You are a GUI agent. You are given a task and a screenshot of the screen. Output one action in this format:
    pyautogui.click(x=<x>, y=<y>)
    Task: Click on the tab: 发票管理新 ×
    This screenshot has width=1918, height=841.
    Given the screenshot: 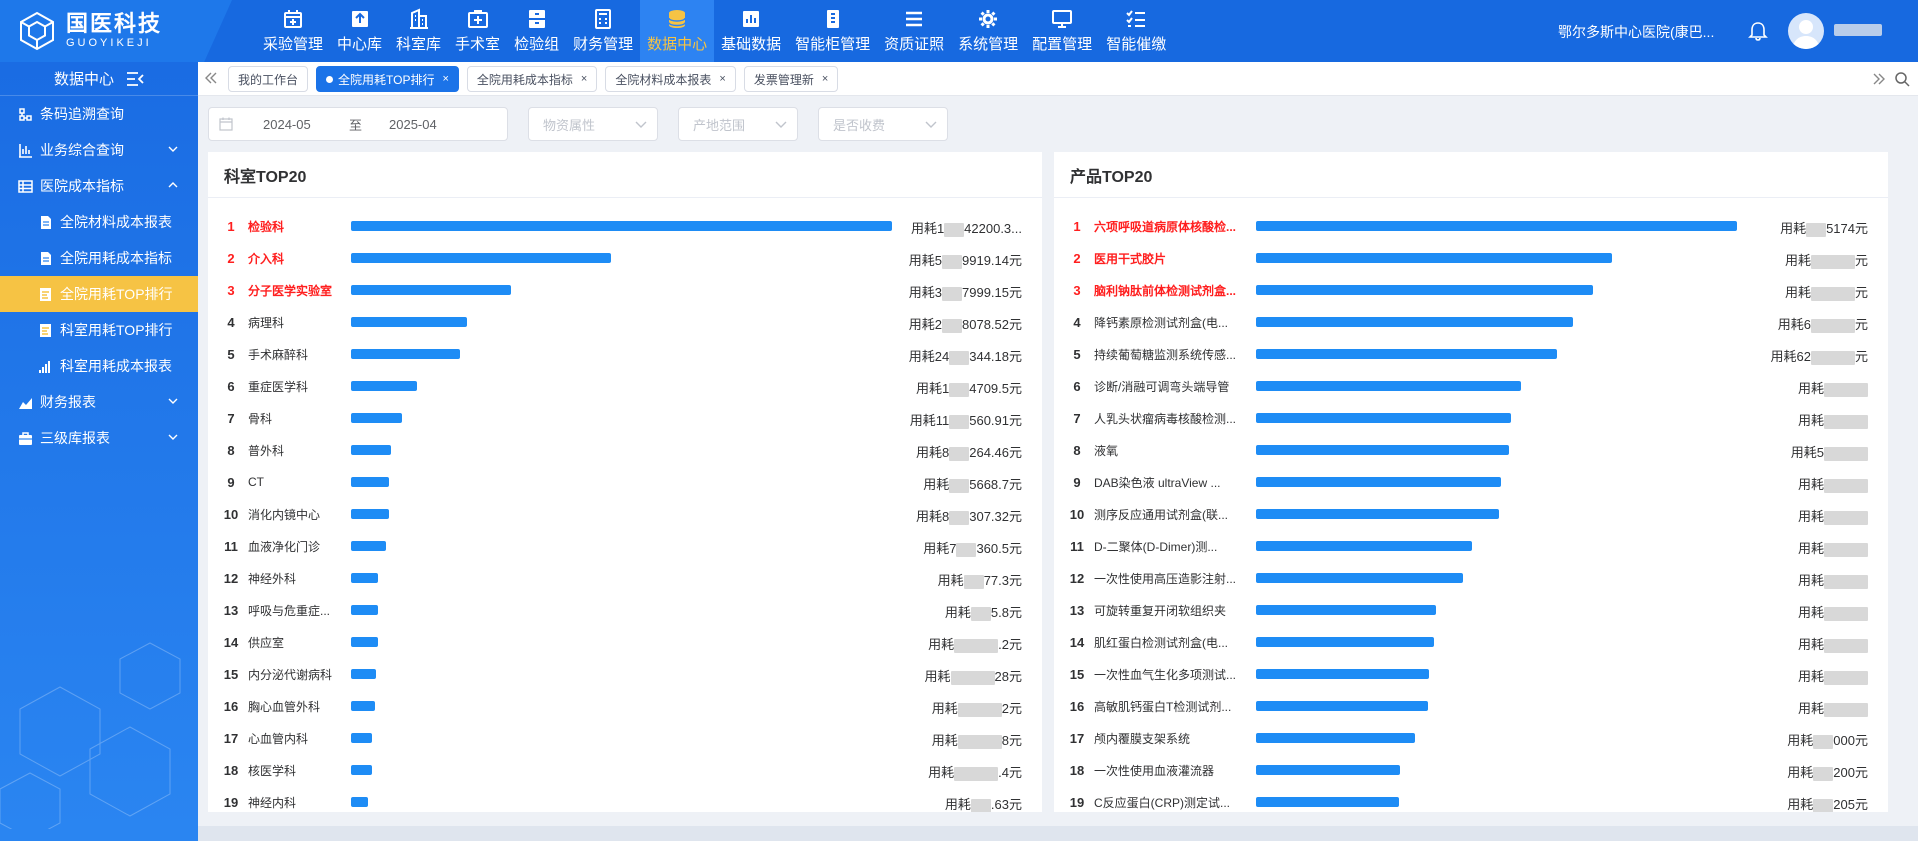 What is the action you would take?
    pyautogui.click(x=791, y=79)
    